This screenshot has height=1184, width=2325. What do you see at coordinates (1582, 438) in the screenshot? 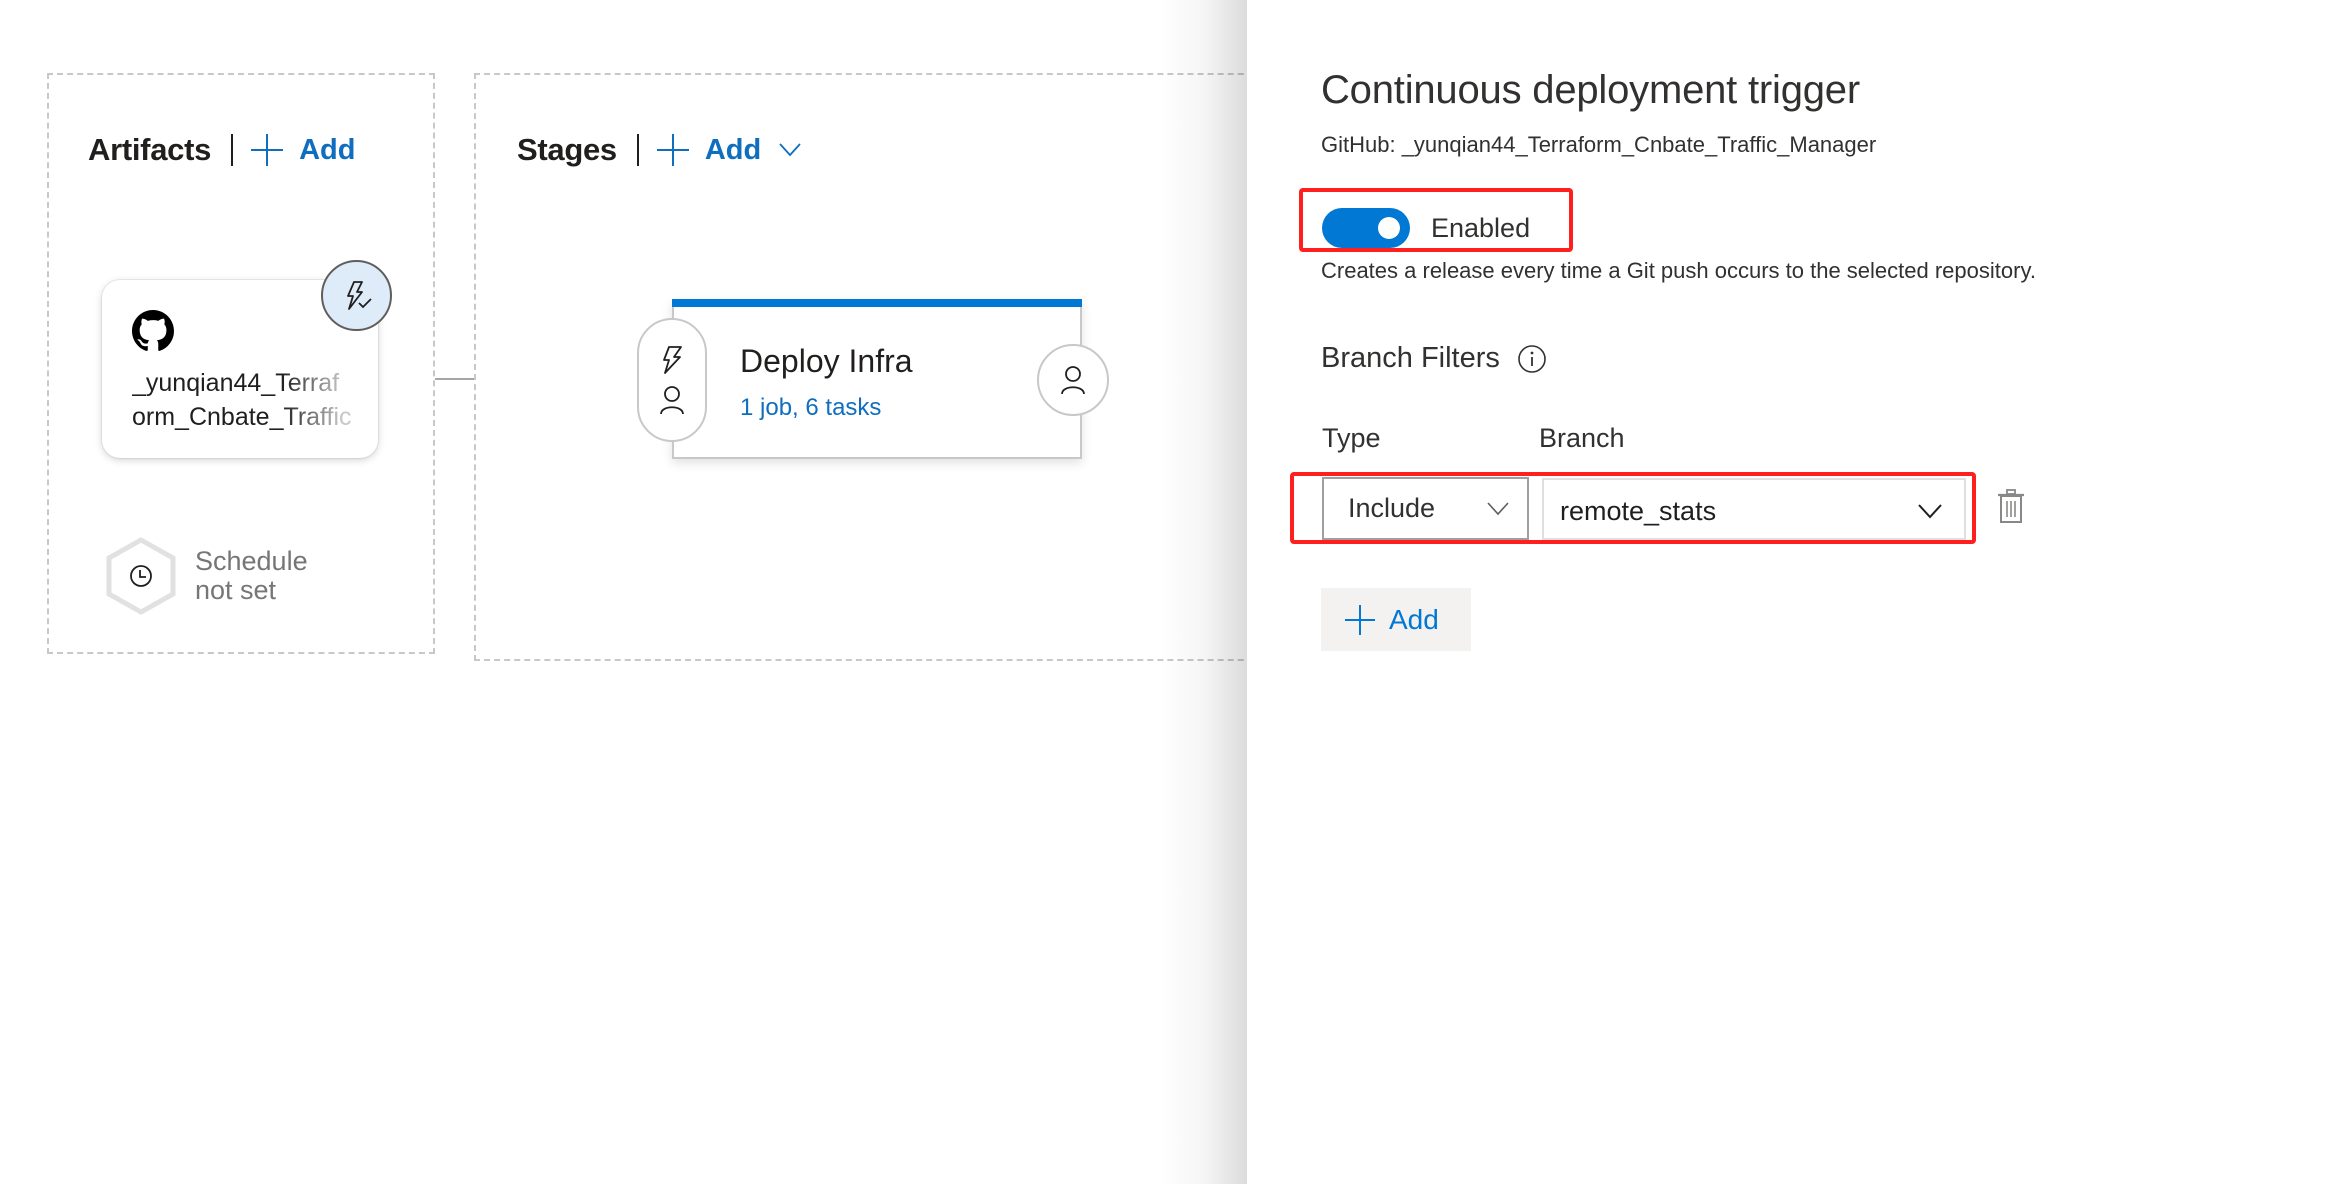
I see `branch-column-label: Branch` at bounding box center [1582, 438].